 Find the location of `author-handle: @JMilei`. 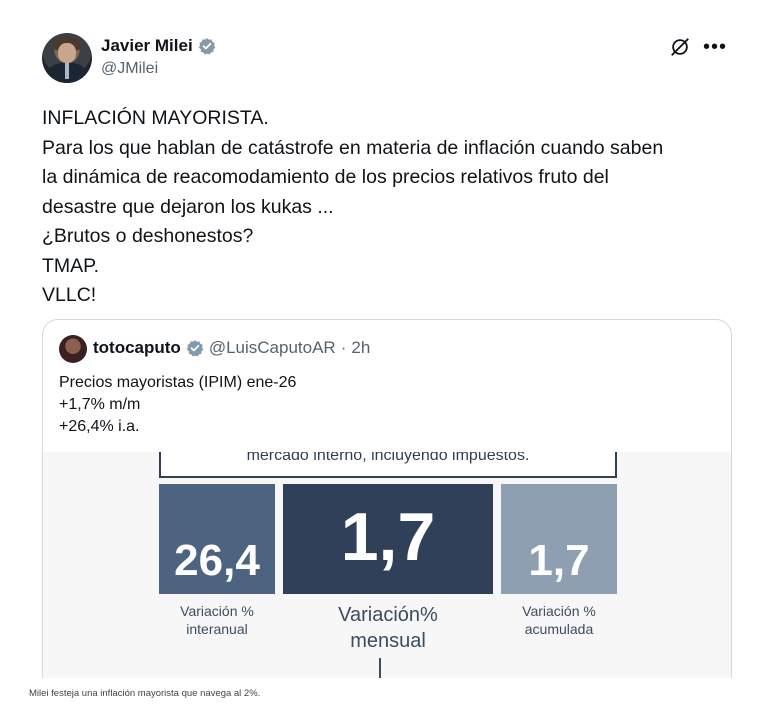

author-handle: @JMilei is located at coordinates (129, 69).